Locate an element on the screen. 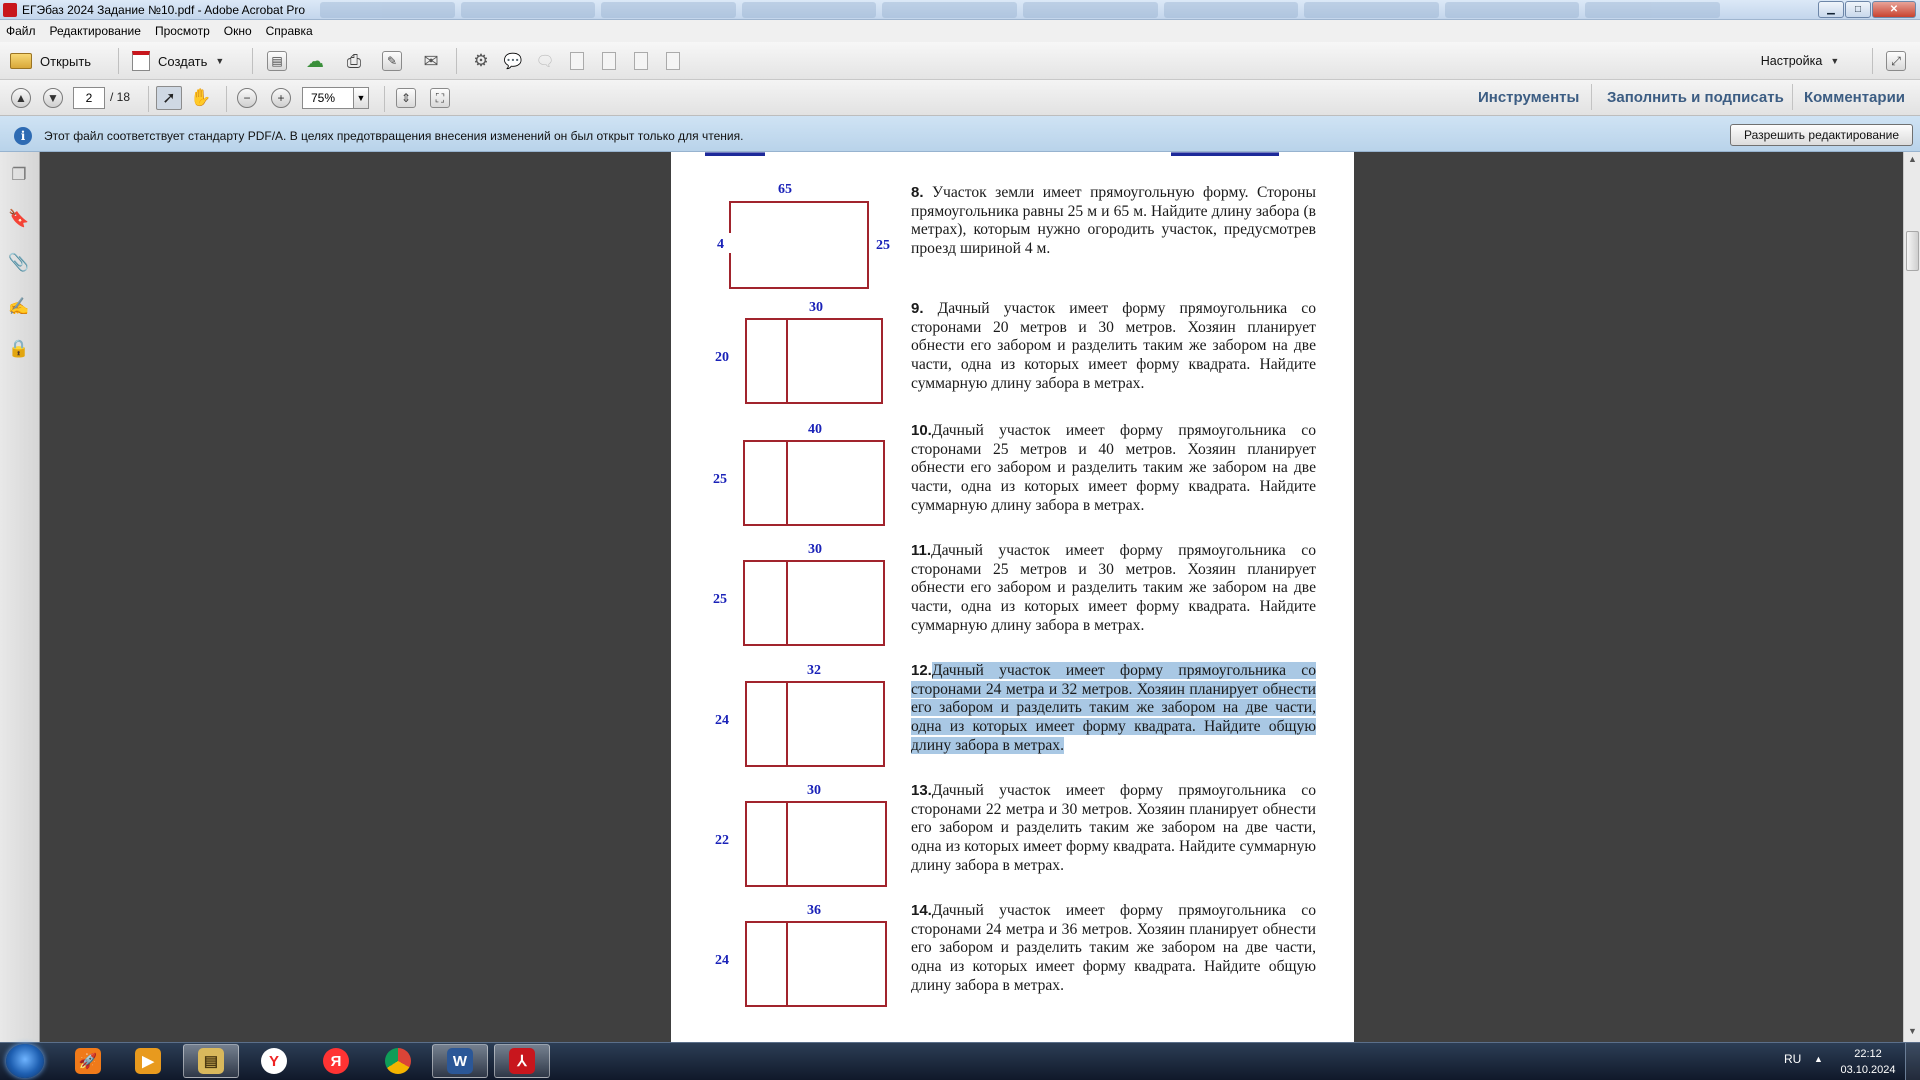 This screenshot has width=1920, height=1080. email-button: ✉ is located at coordinates (431, 61).